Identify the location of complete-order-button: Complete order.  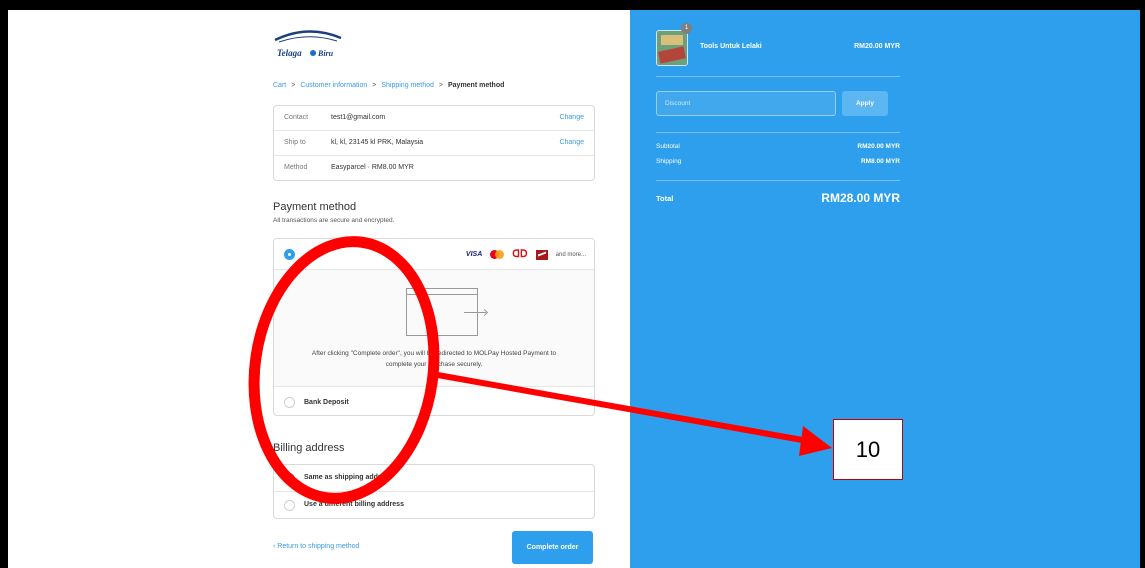
(552, 547).